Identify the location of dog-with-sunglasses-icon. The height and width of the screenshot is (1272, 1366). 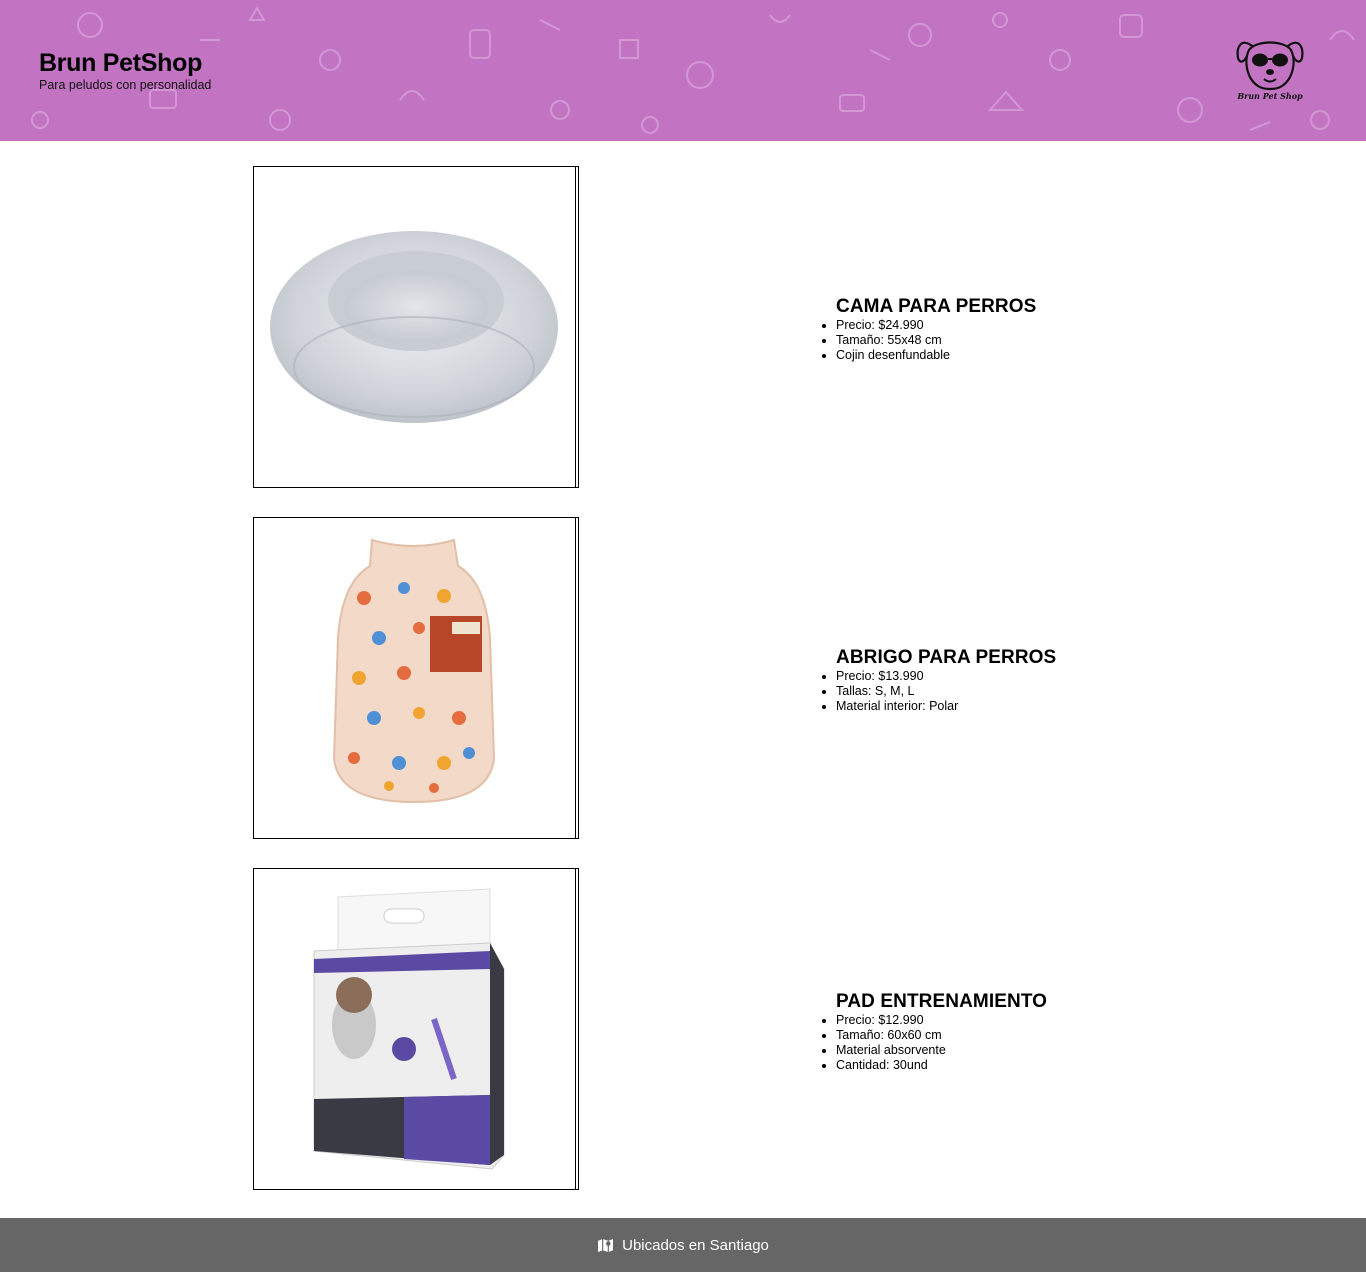
(1270, 66).